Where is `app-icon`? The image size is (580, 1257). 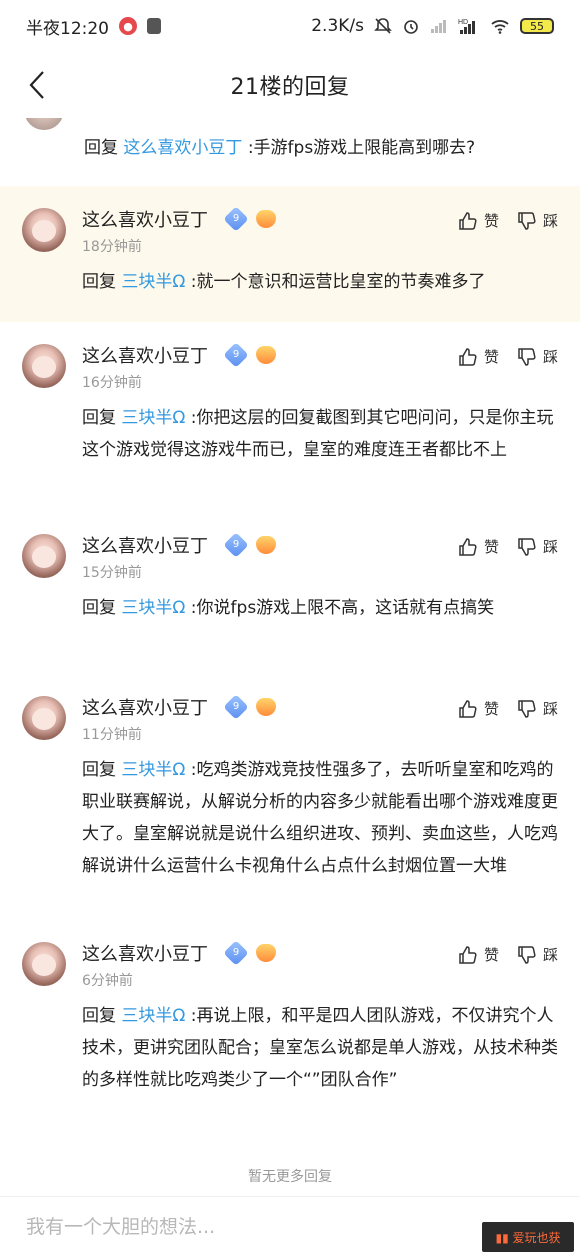
app-icon is located at coordinates (154, 26).